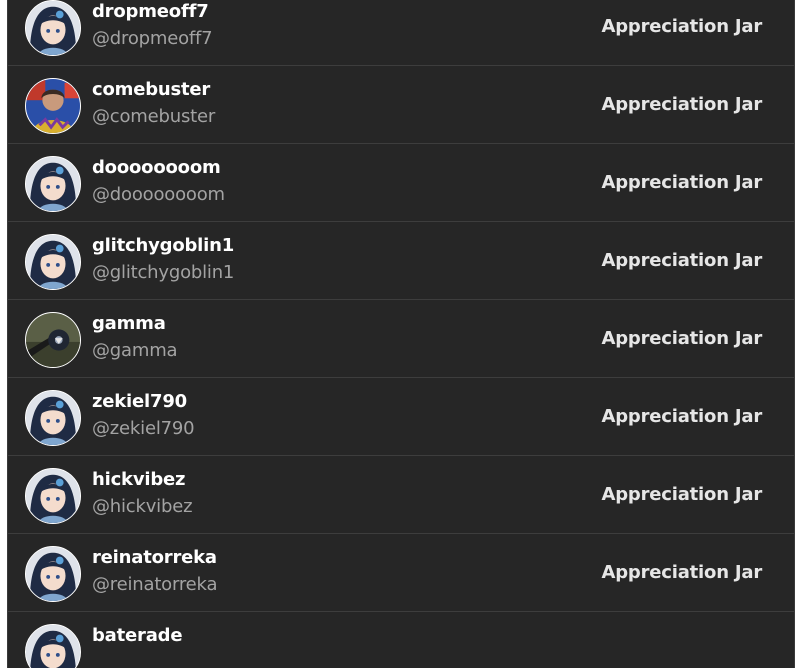 This screenshot has width=800, height=668. What do you see at coordinates (401, 339) in the screenshot?
I see `user-row: gamma @gamma Appreciation Jar` at bounding box center [401, 339].